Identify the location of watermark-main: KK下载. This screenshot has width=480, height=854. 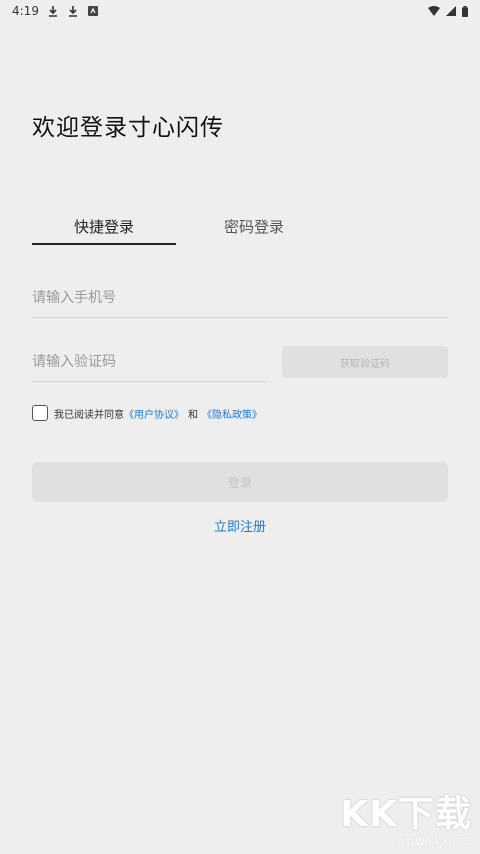
(406, 814).